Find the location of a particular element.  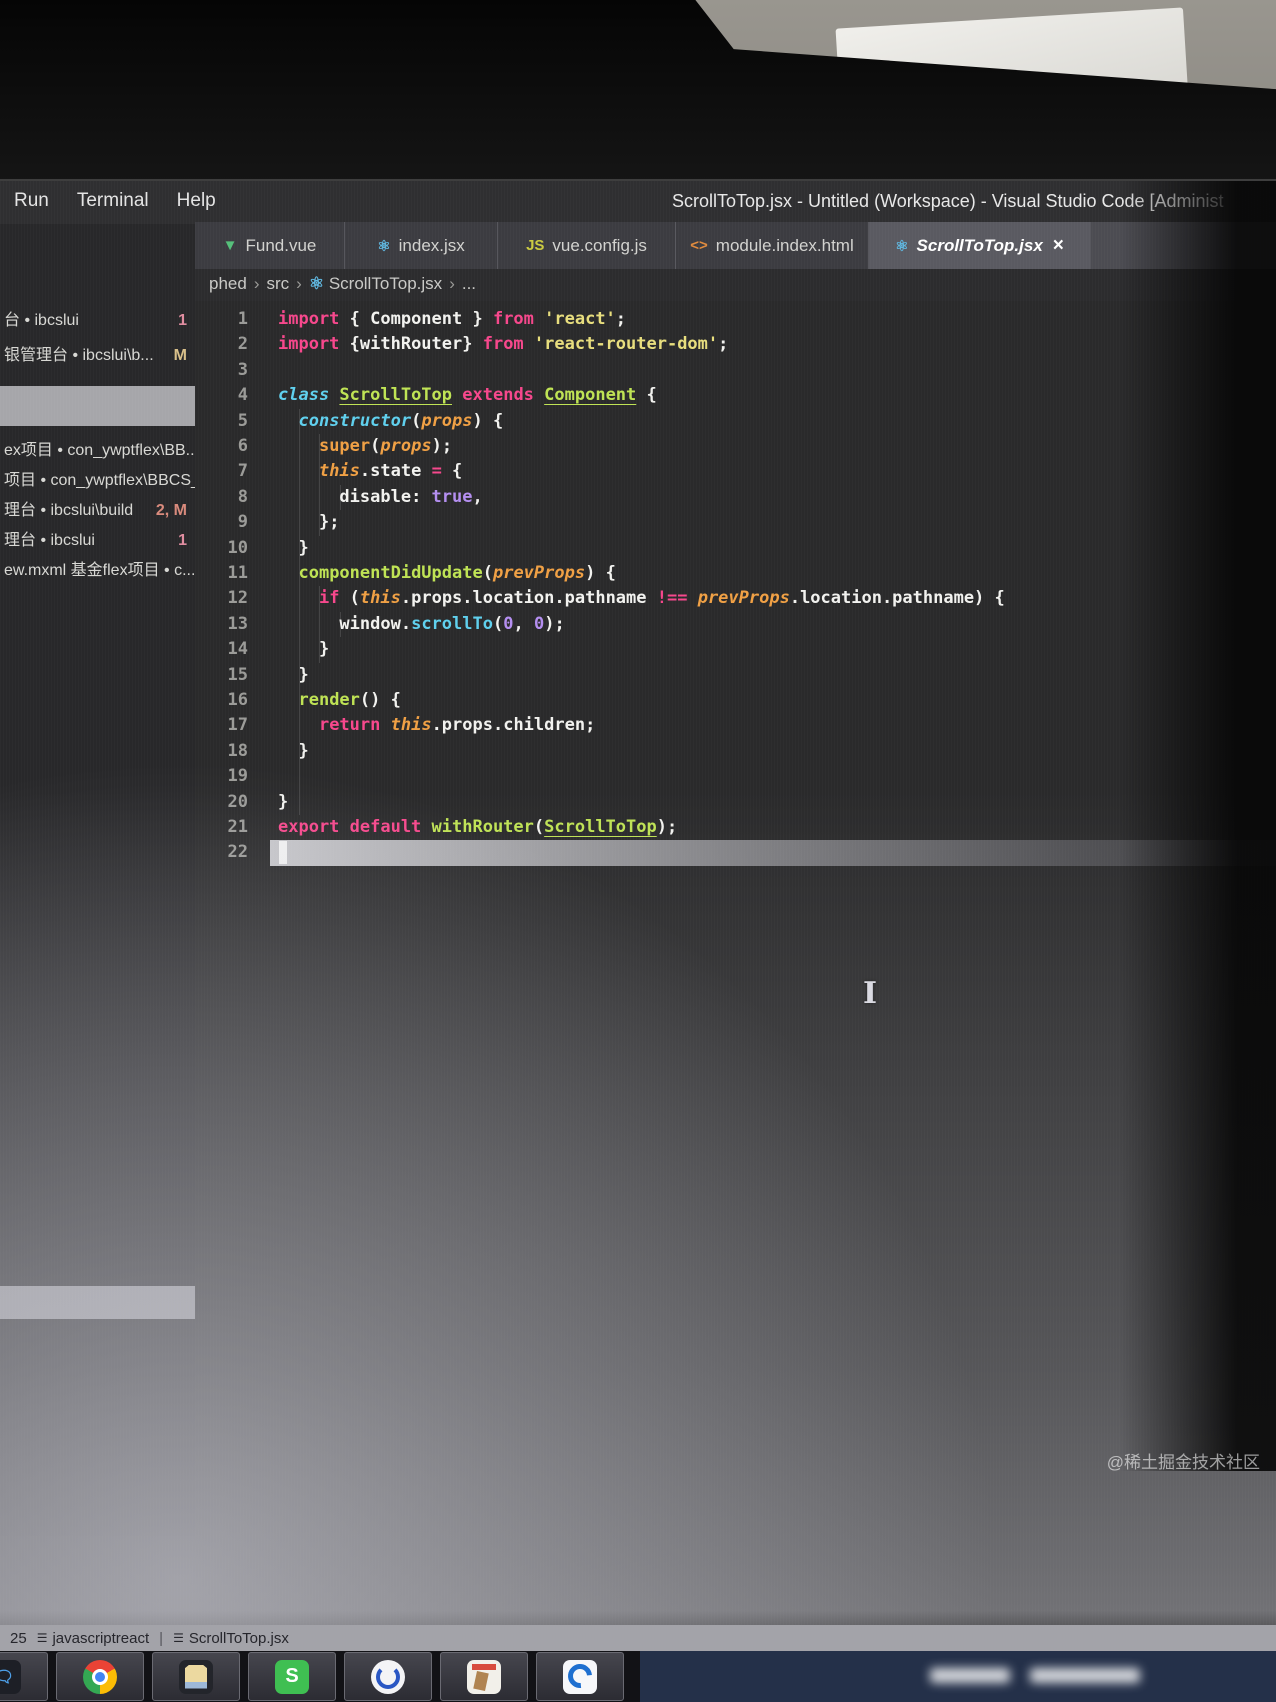

code-line: 4 class ScrollToTop extends Component { is located at coordinates (735, 395).